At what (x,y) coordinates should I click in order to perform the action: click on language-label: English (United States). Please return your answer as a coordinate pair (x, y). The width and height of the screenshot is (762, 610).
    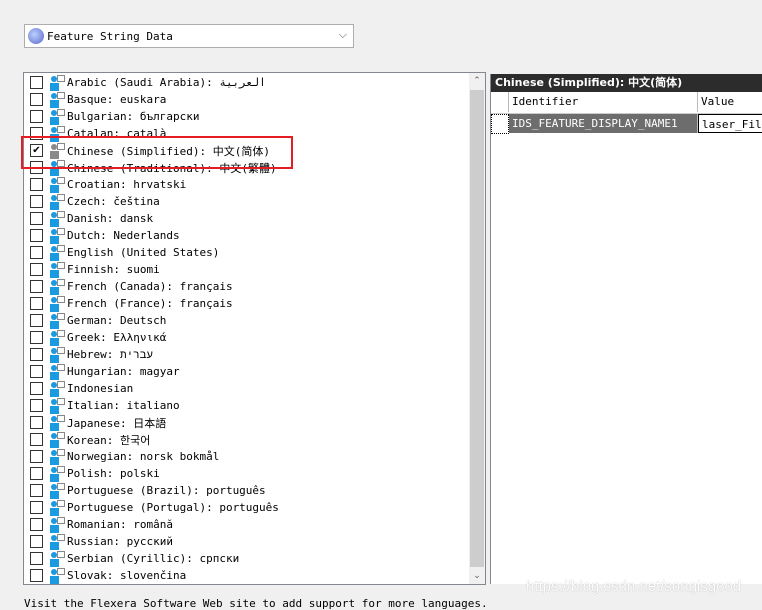
    Looking at the image, I should click on (143, 252).